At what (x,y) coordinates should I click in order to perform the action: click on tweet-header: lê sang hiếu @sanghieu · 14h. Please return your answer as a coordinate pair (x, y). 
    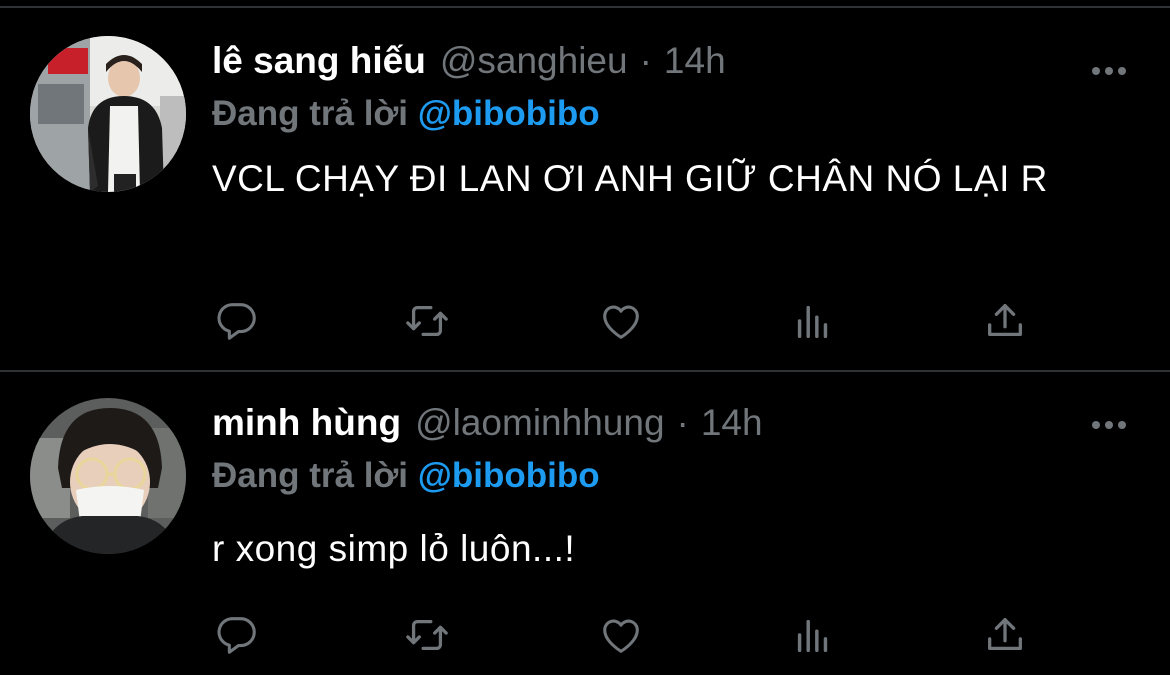
    Looking at the image, I should click on (671, 63).